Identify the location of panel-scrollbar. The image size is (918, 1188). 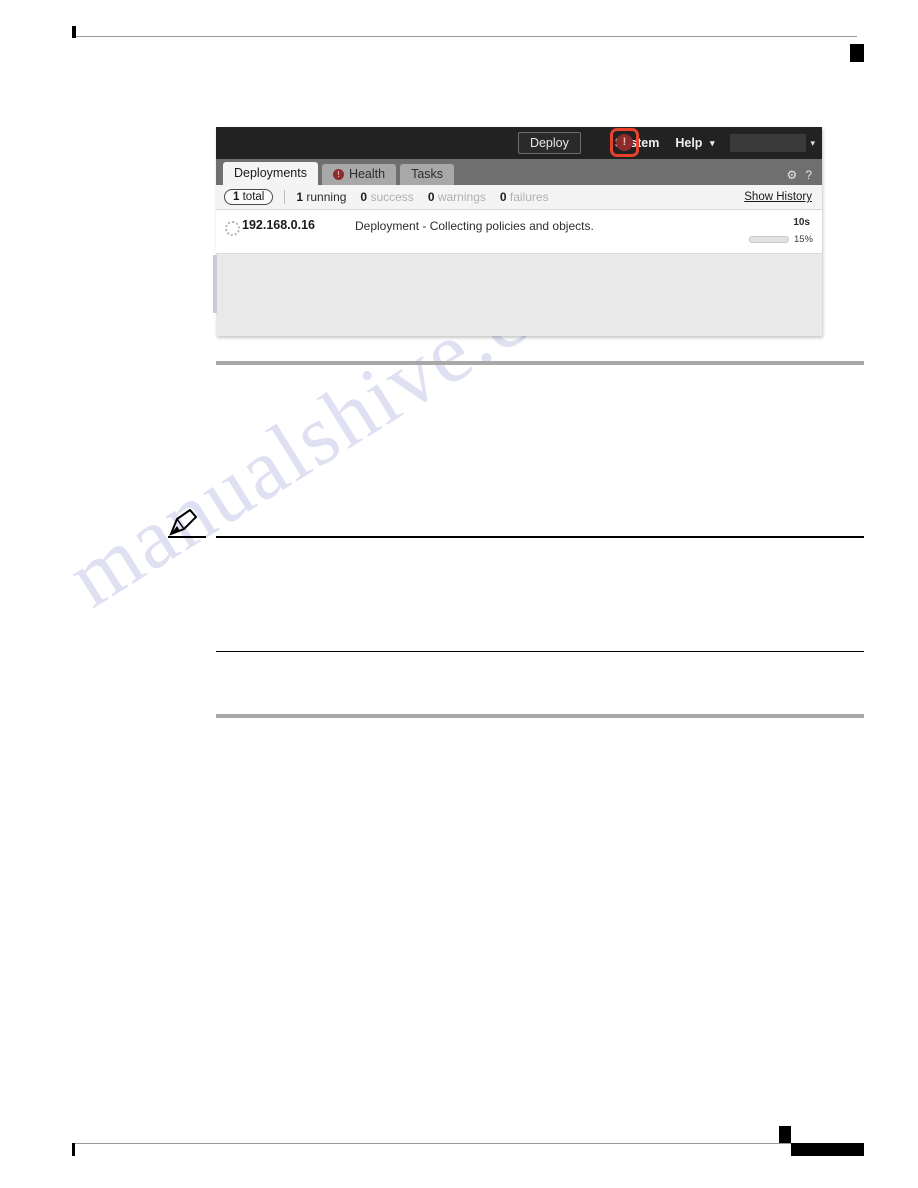
(215, 284).